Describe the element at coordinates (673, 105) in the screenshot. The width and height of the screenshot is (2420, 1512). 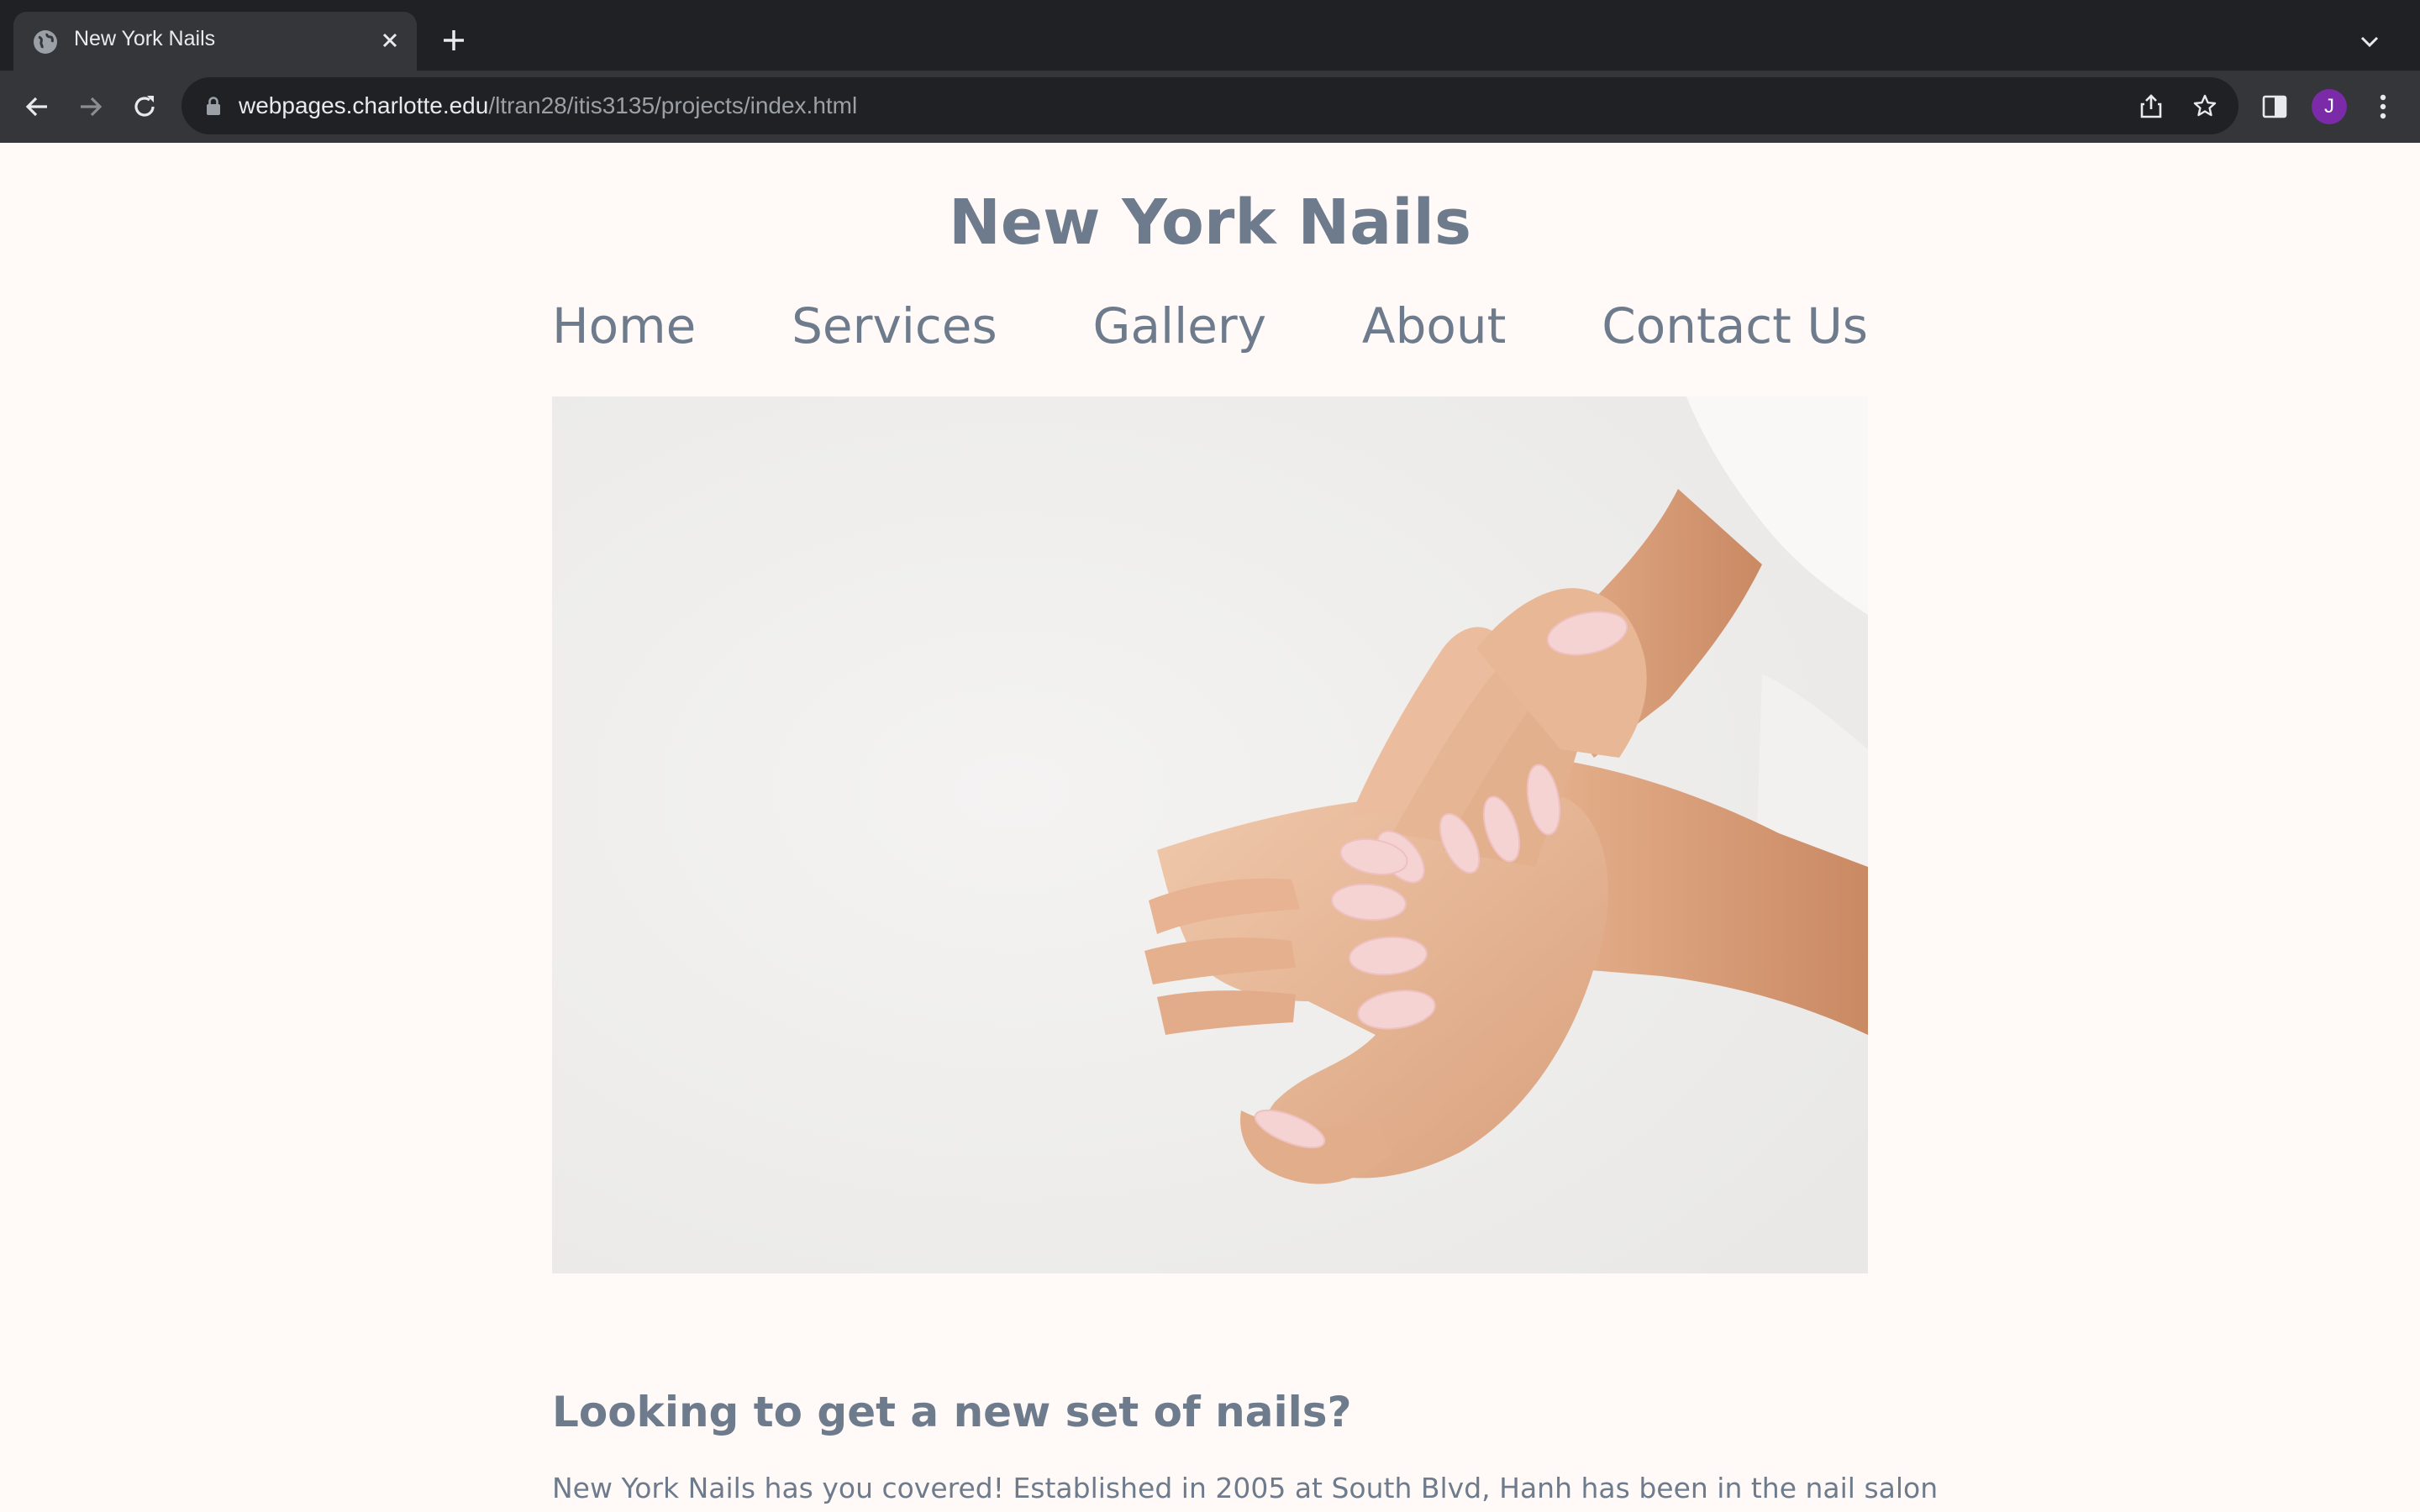
I see `url-path: /ltran28/itis3135/projects/index.html` at that location.